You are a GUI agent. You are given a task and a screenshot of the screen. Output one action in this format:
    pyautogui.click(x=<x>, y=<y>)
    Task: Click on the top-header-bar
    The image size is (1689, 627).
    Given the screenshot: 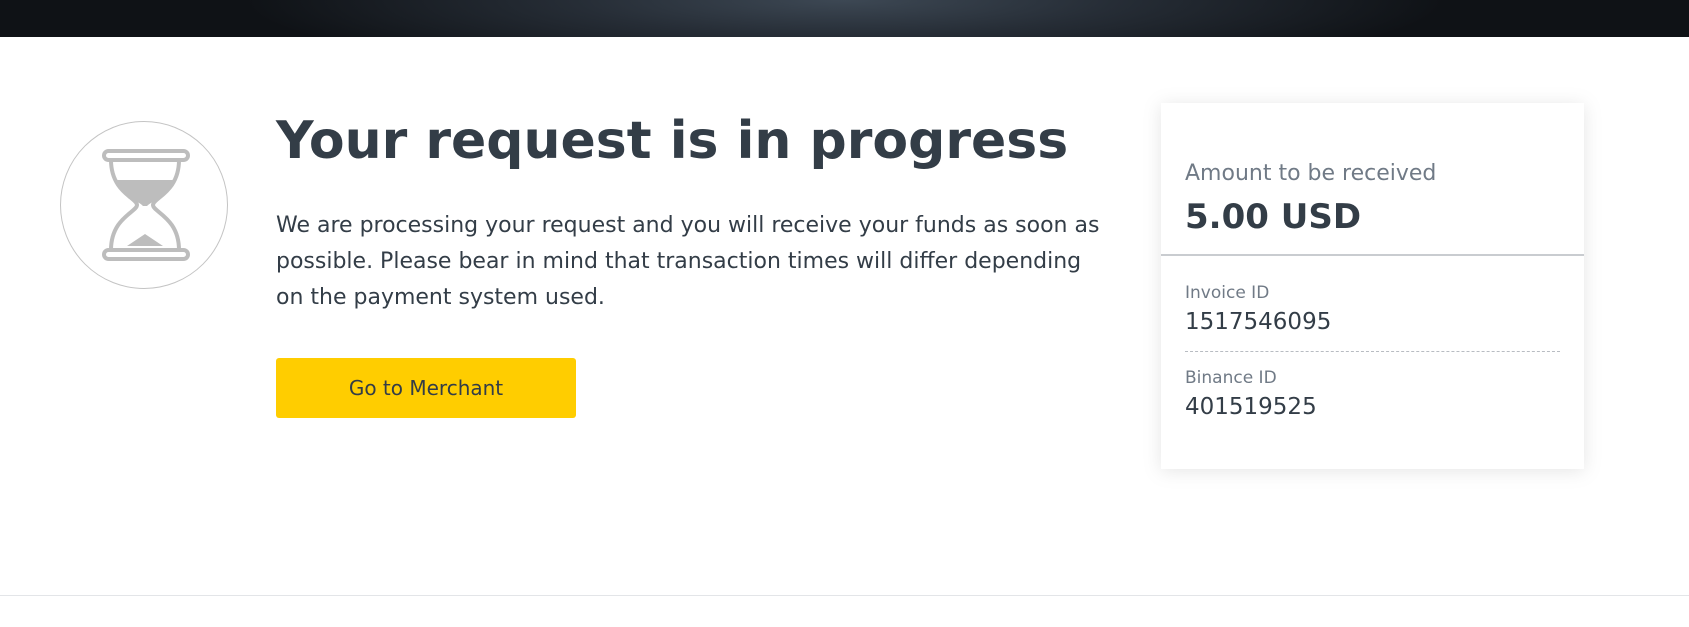 What is the action you would take?
    pyautogui.click(x=844, y=18)
    